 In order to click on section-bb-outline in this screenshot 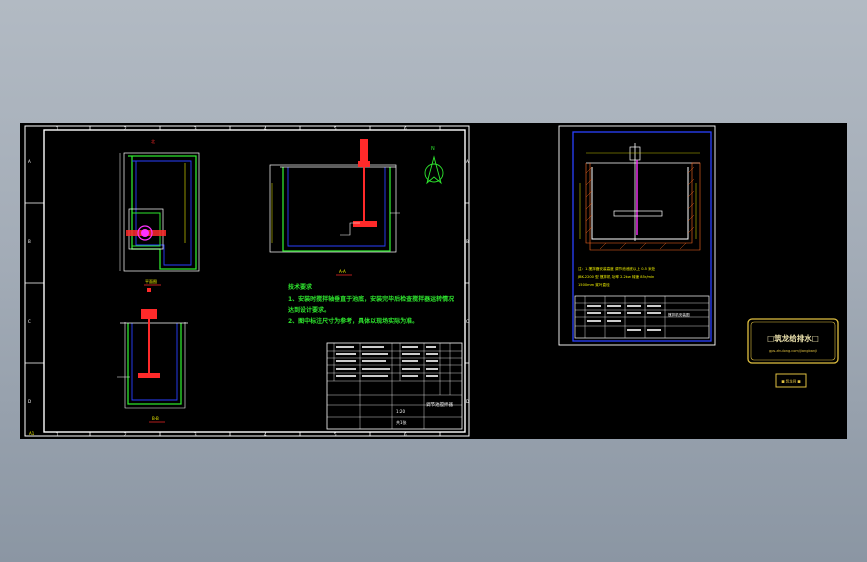, I will do `click(155, 365)`.